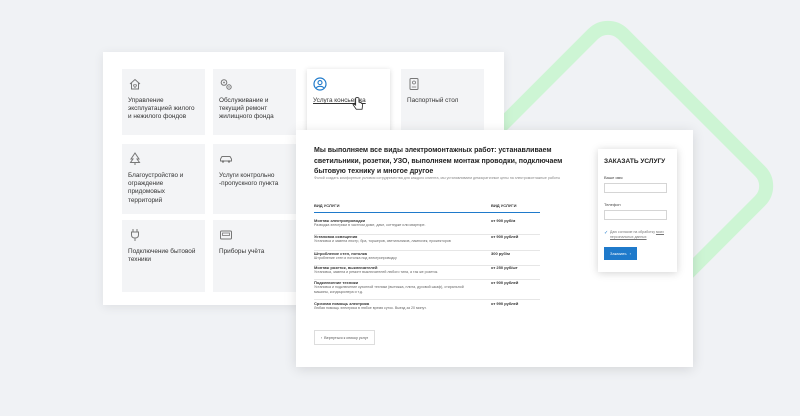 The height and width of the screenshot is (416, 800). I want to click on chevron-right-icon: ›, so click(630, 253).